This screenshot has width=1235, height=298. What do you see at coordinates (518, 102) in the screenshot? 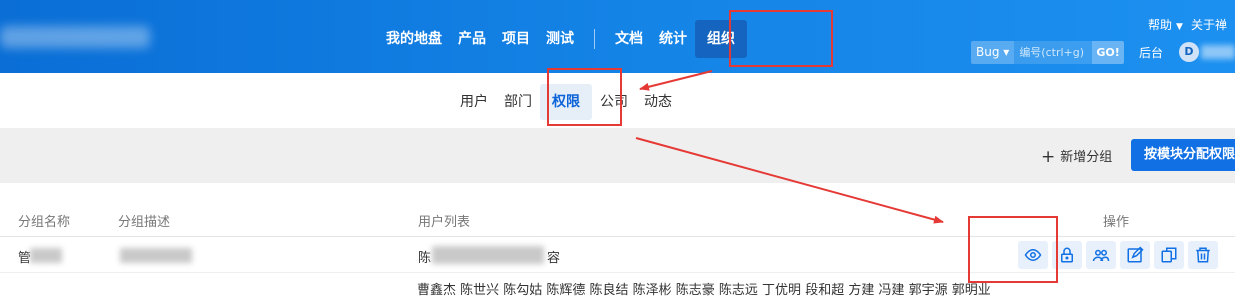
I see `subnav-departments: 部门` at bounding box center [518, 102].